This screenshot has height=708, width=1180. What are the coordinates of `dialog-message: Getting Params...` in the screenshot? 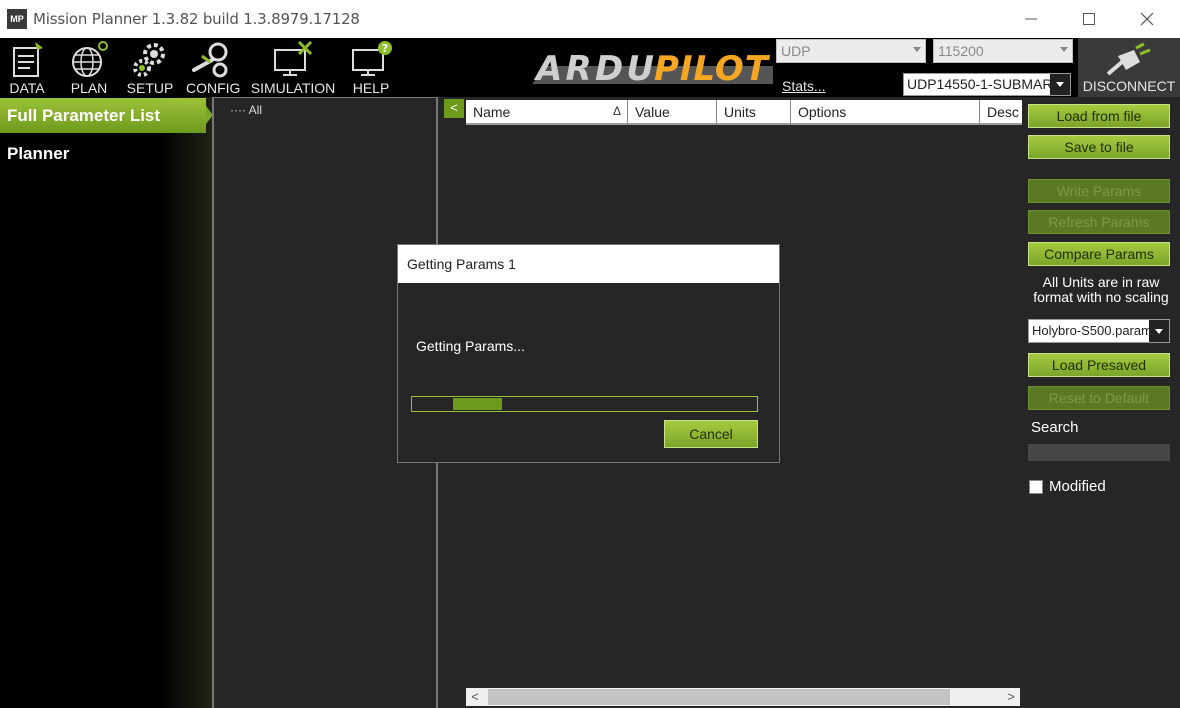 It's located at (470, 346).